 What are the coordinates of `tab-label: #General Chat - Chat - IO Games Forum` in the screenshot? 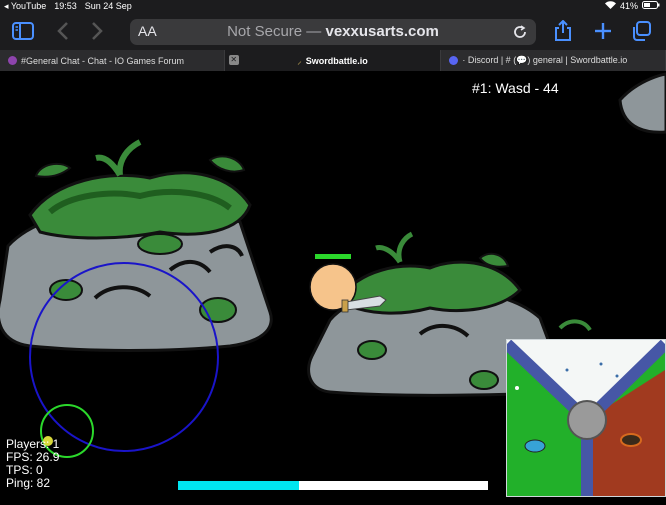 It's located at (103, 60).